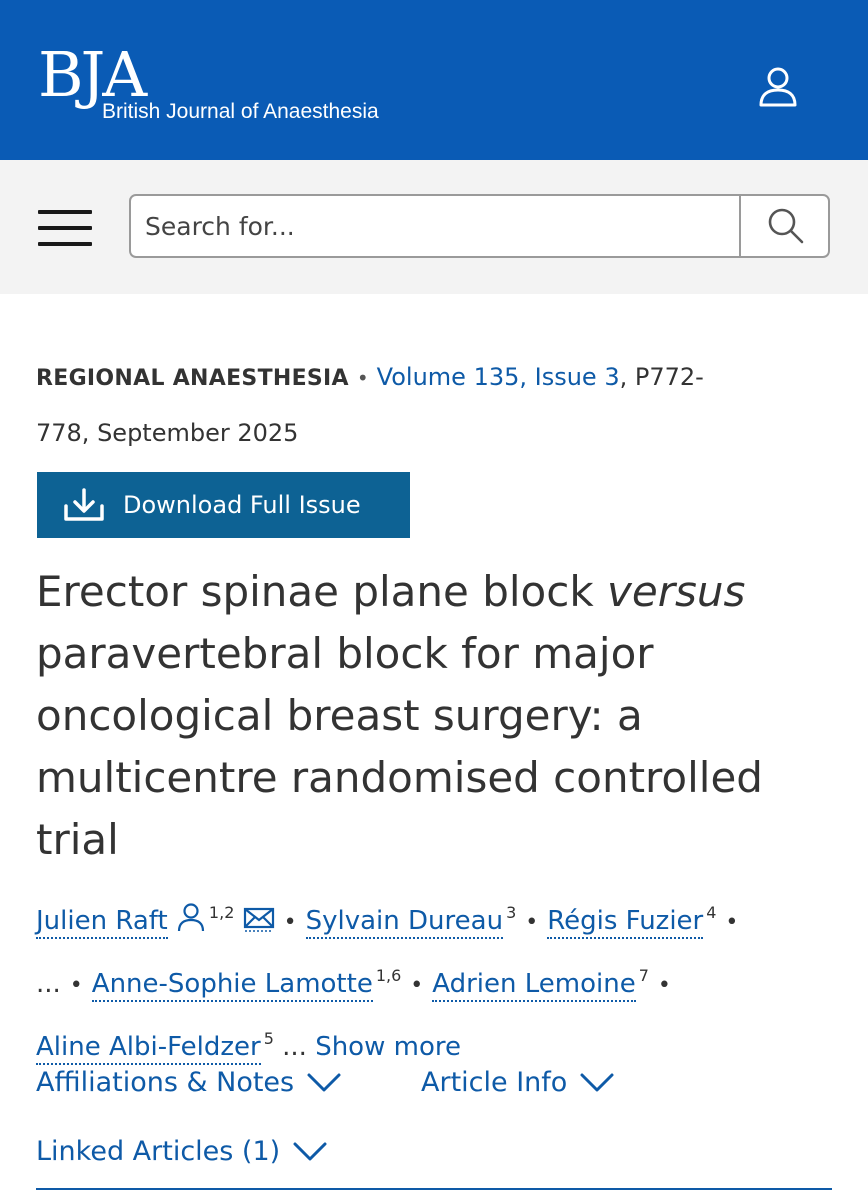 The height and width of the screenshot is (1200, 868). What do you see at coordinates (221, 912) in the screenshot?
I see `author-affiliation: 1,2` at bounding box center [221, 912].